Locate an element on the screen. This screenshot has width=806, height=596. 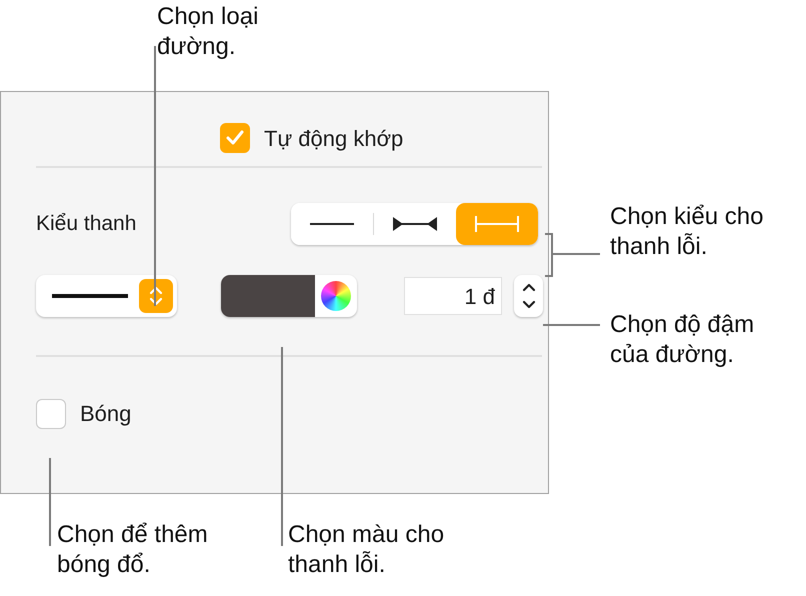
stepper-arrows-icon is located at coordinates (156, 296).